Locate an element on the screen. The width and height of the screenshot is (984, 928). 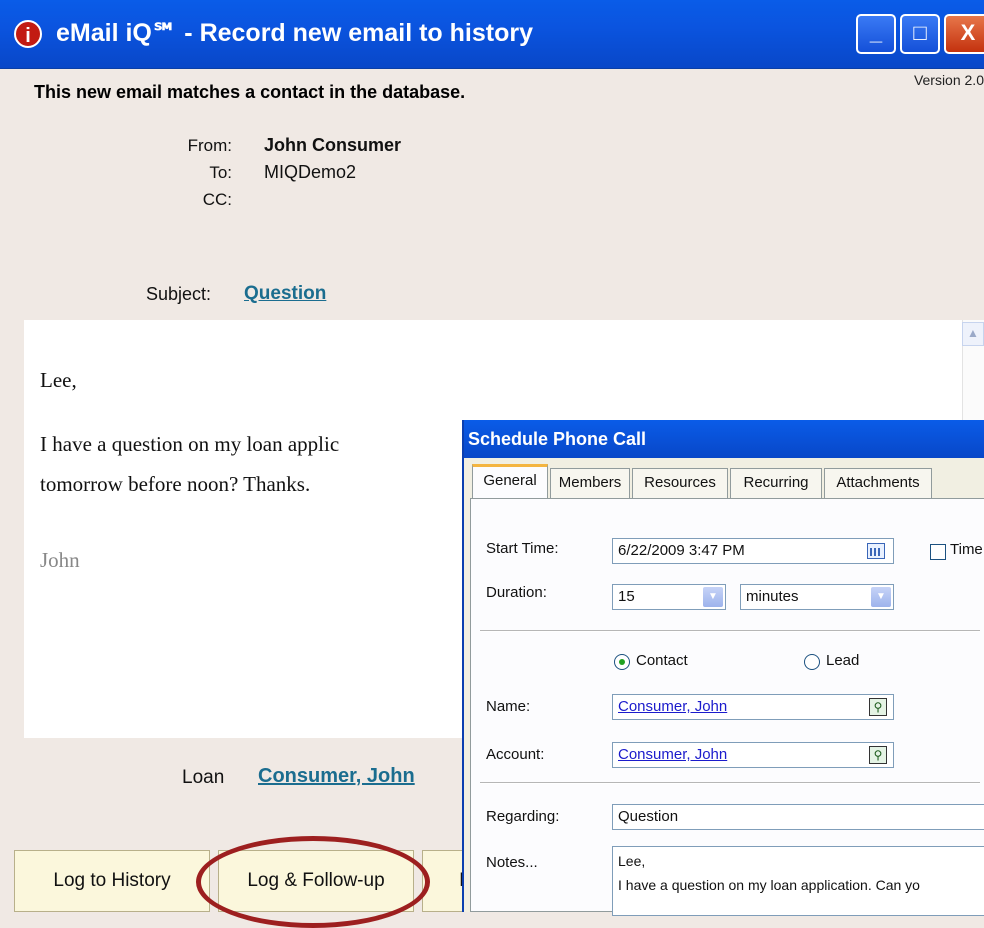
from-value: John Consumer is located at coordinates (333, 145).